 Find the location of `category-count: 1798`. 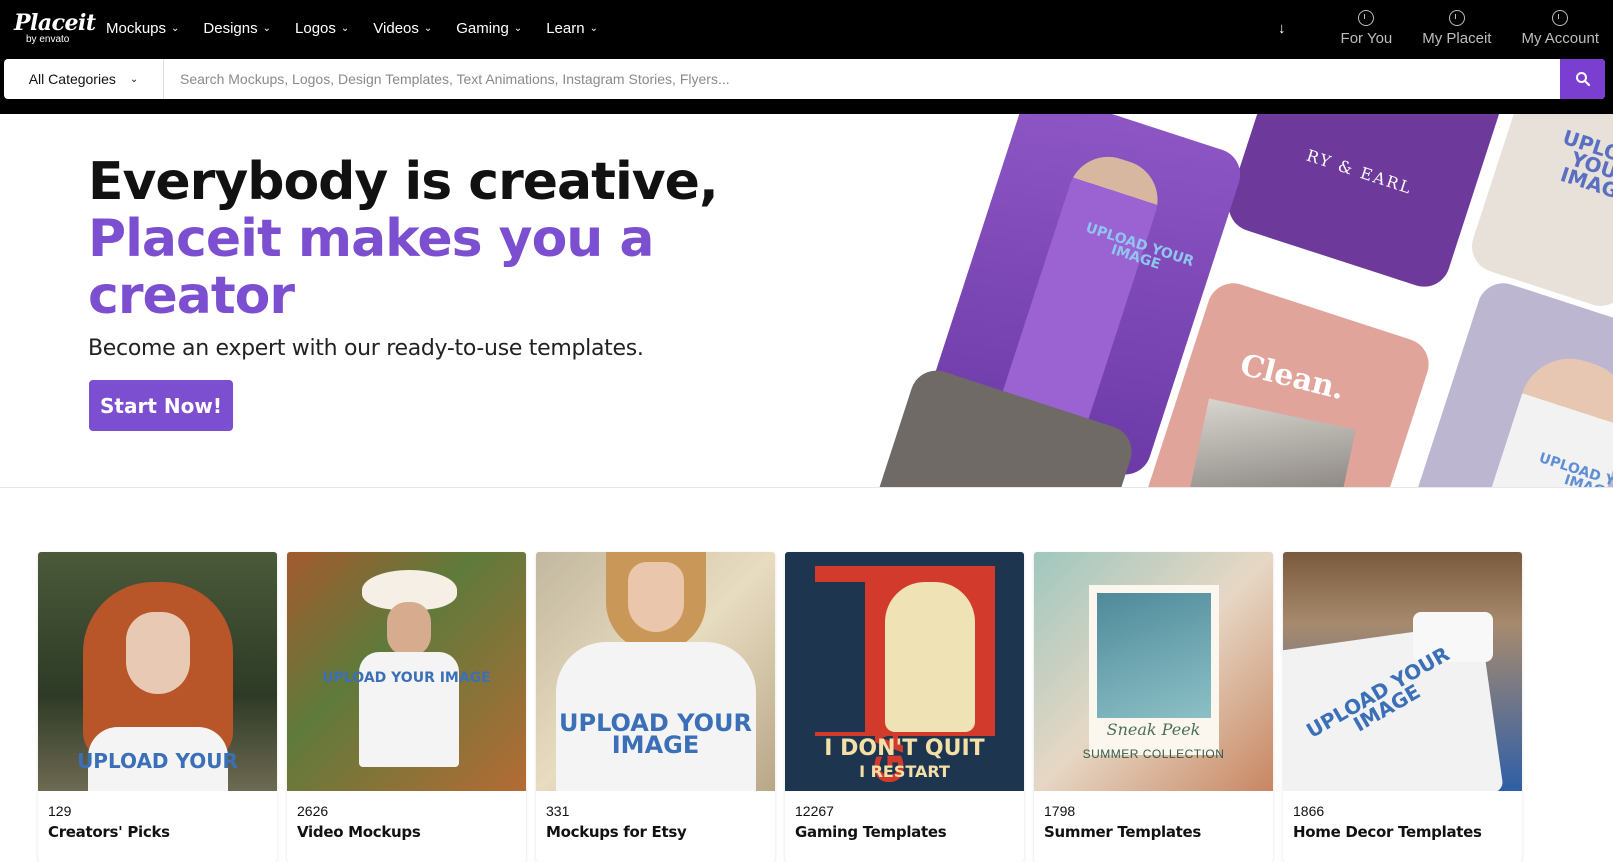

category-count: 1798 is located at coordinates (1060, 811).